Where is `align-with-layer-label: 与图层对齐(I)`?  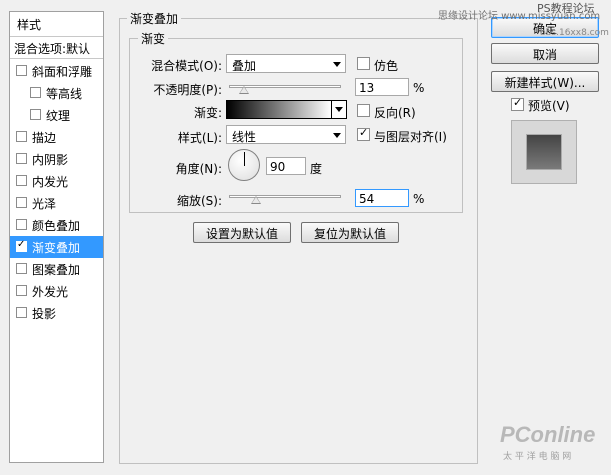
align-with-layer-label: 与图层对齐(I) is located at coordinates (410, 137).